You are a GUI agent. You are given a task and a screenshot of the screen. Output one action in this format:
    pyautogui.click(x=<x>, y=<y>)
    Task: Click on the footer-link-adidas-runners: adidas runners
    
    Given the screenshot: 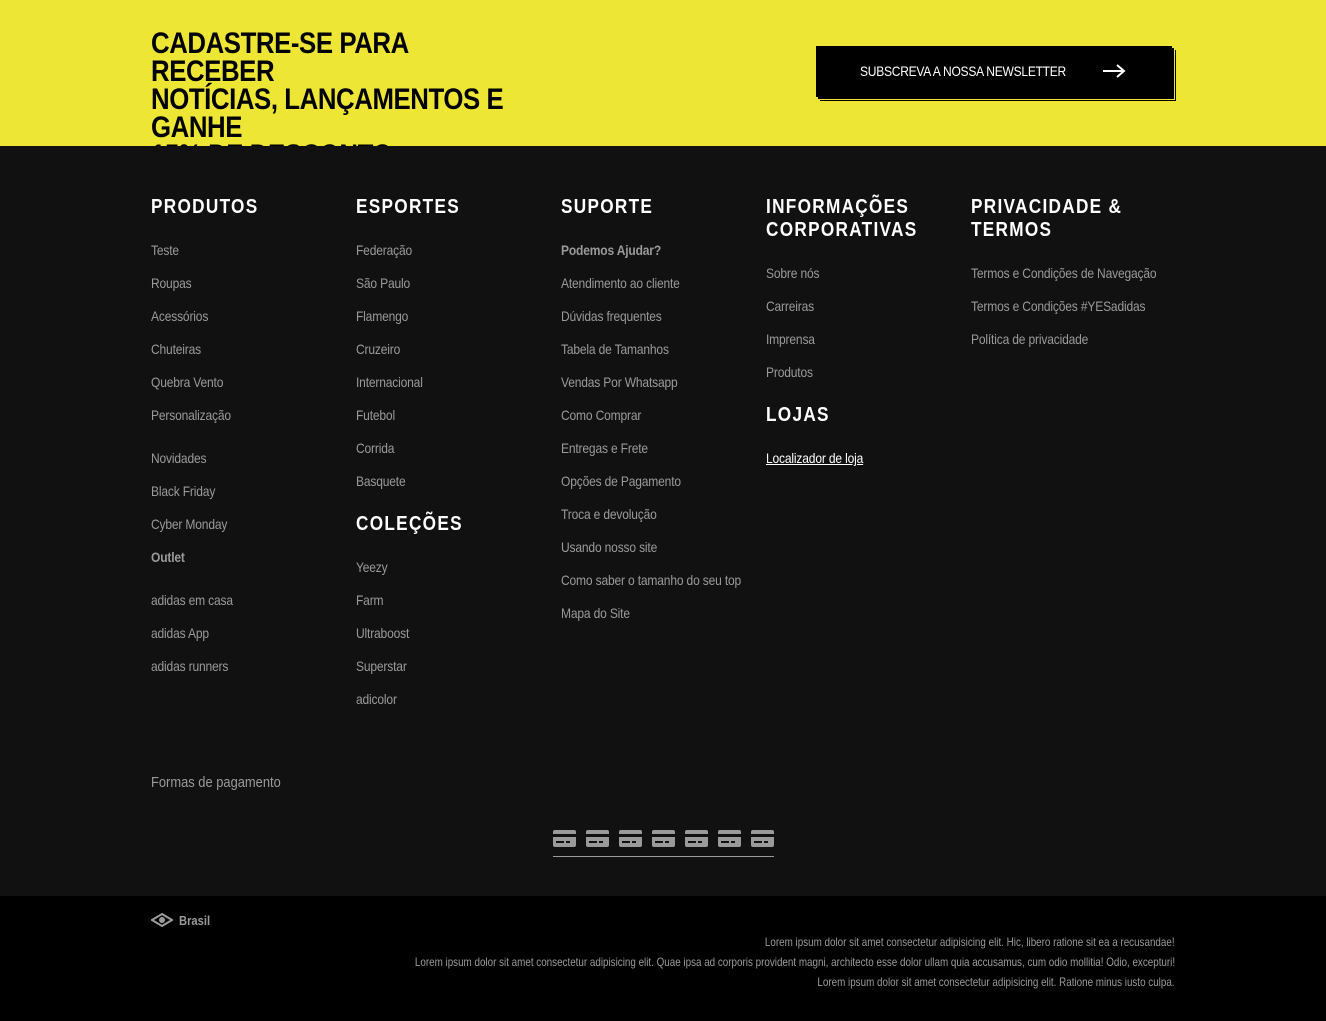 What is the action you would take?
    pyautogui.click(x=189, y=666)
    